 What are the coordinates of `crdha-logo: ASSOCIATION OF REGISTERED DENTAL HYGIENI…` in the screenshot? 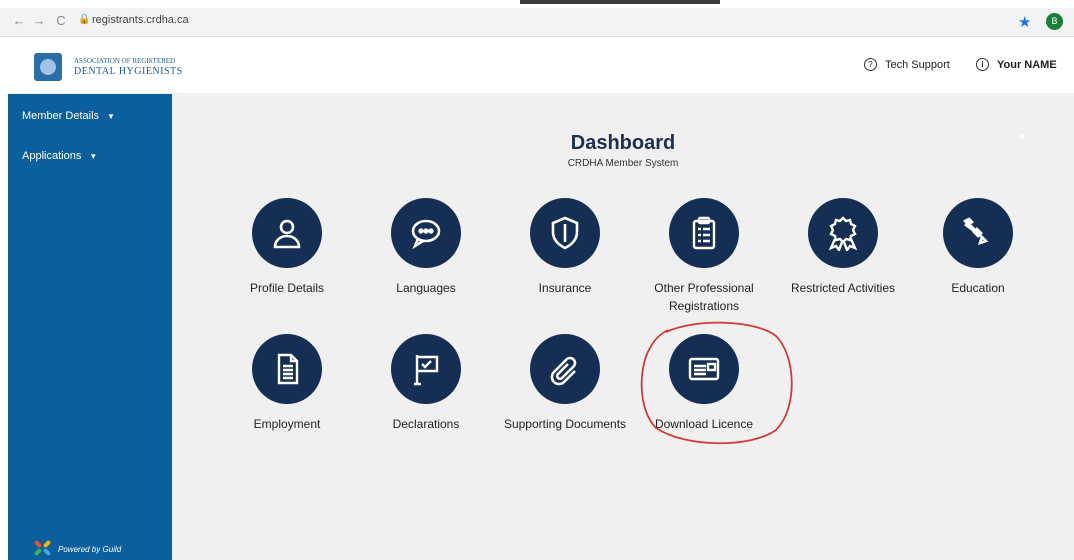 It's located at (109, 68).